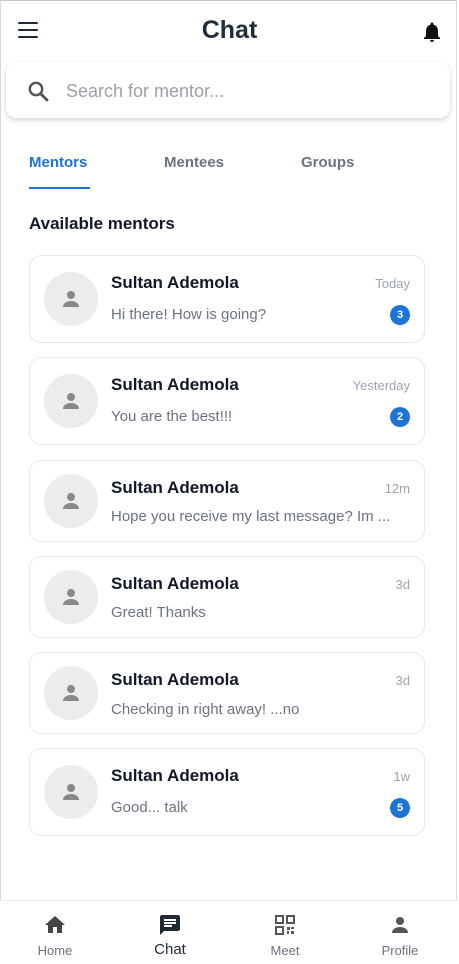 The width and height of the screenshot is (459, 964). Describe the element at coordinates (189, 314) in the screenshot. I see `chat-message: Hi there! How is going?` at that location.